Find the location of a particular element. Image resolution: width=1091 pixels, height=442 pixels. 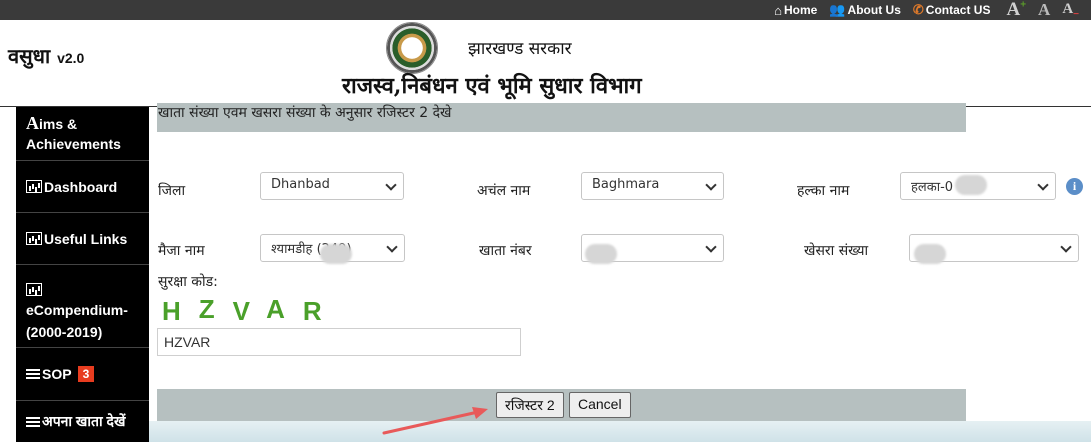

anchal-label: अचंल नाम is located at coordinates (504, 191).